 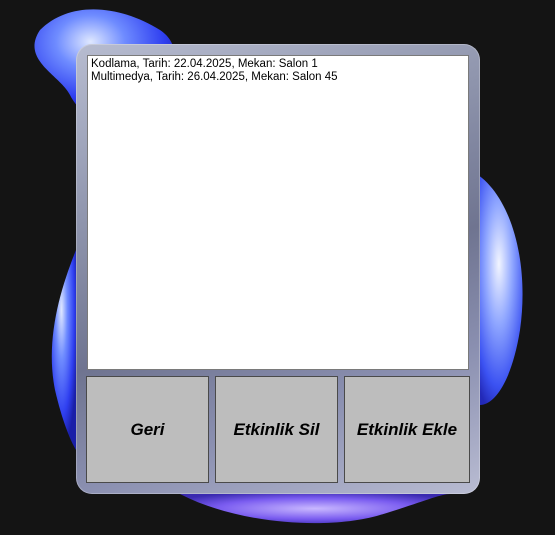 I want to click on delete-event-button: Etkinlik Sil, so click(x=276, y=429).